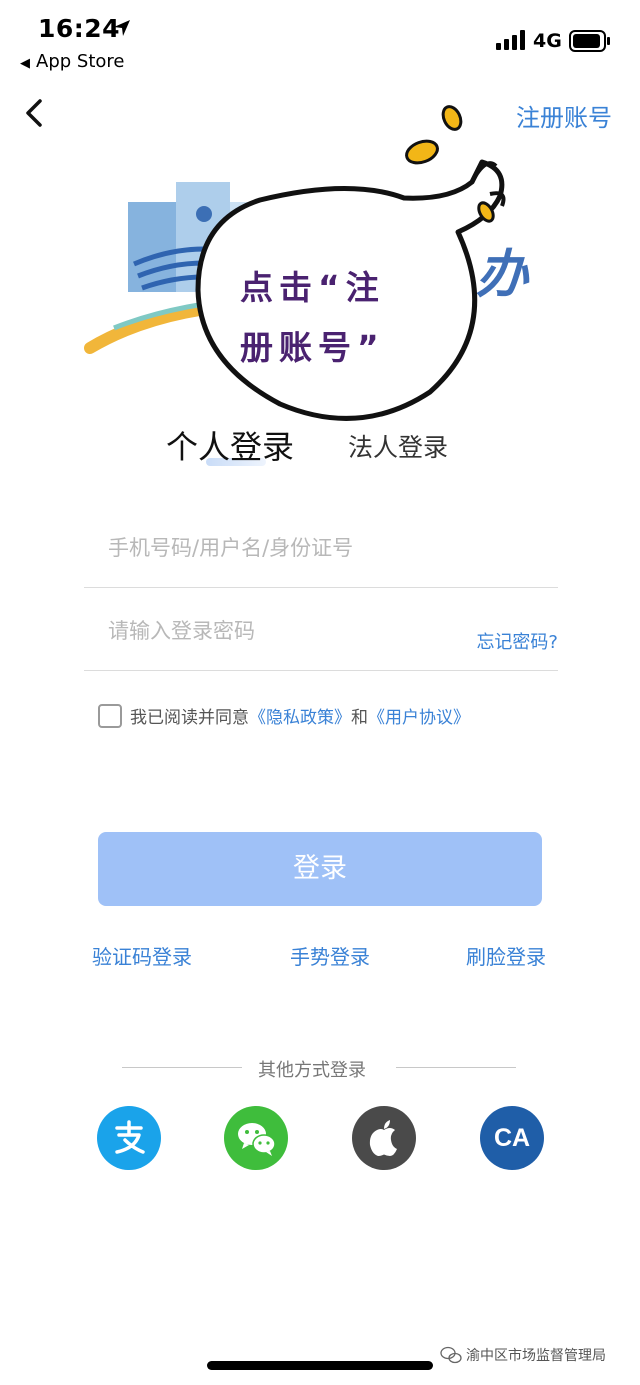  What do you see at coordinates (517, 641) in the screenshot?
I see `forgot-password-link: 忘记密码?` at bounding box center [517, 641].